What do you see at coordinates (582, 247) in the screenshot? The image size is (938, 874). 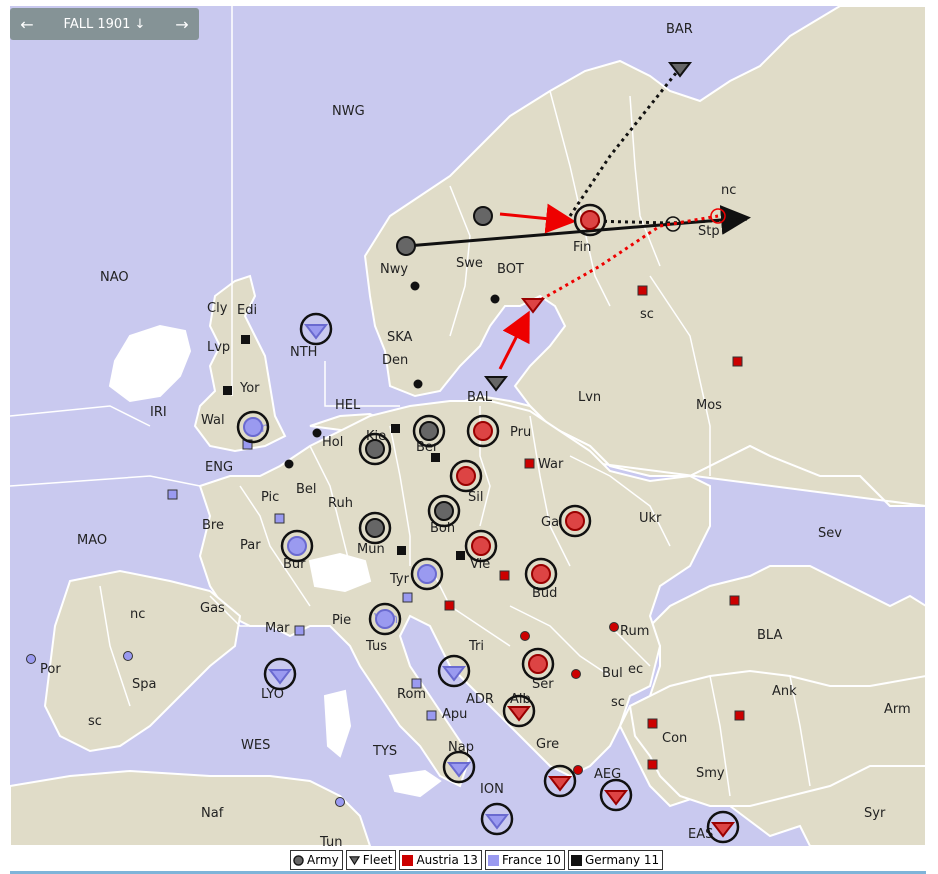 I see `label-Fin: Fin` at bounding box center [582, 247].